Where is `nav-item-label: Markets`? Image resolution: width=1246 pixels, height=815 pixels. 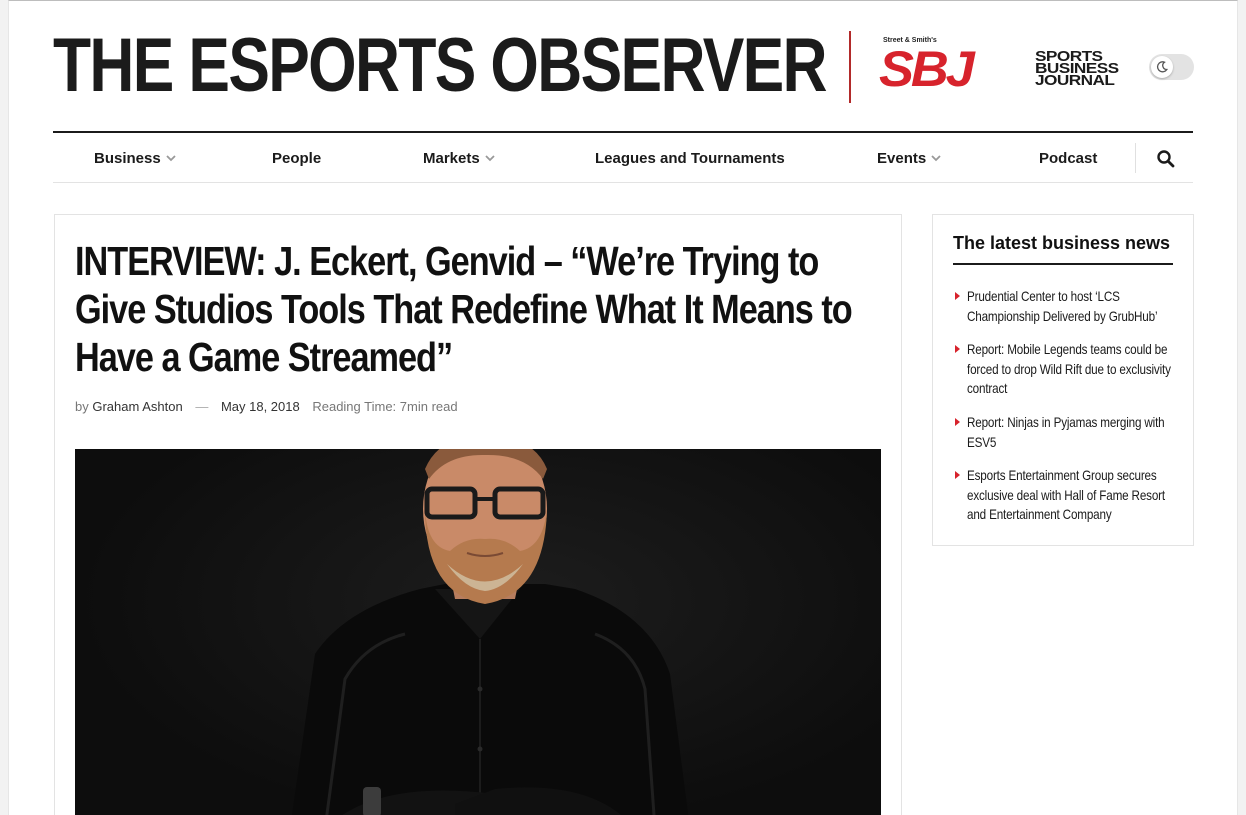
nav-item-label: Markets is located at coordinates (451, 158).